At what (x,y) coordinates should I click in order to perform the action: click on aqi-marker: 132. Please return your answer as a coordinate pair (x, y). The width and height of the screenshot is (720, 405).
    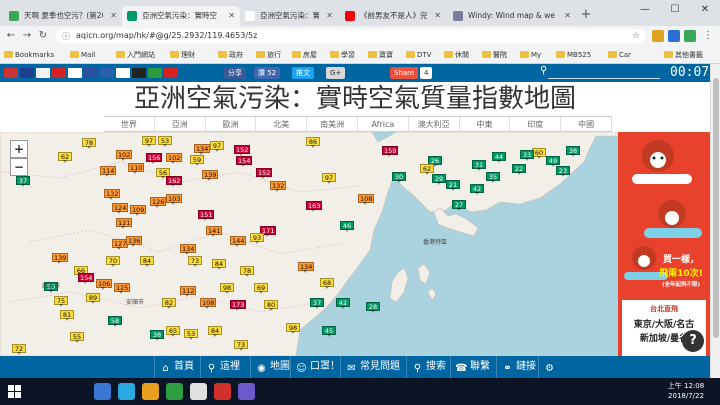
    Looking at the image, I should click on (278, 186).